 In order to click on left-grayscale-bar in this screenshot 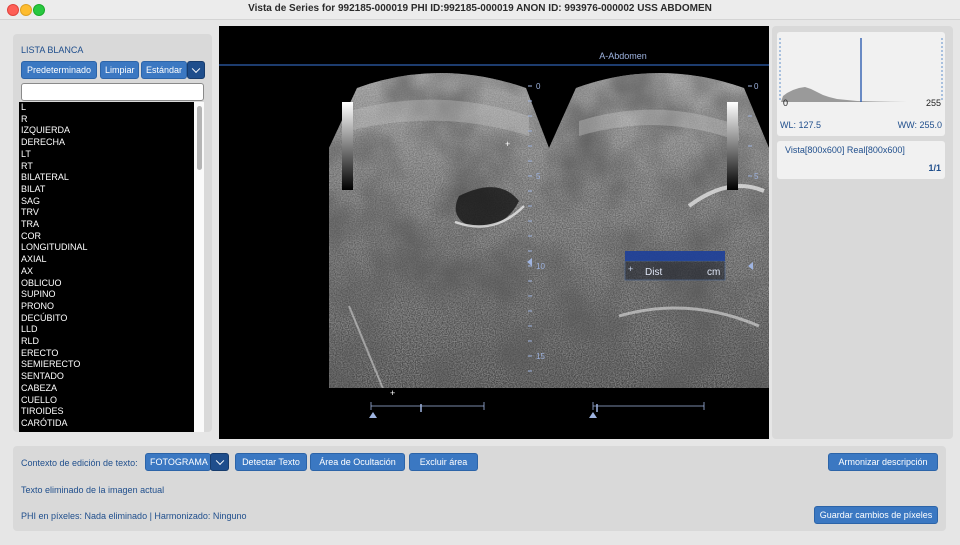, I will do `click(347, 146)`.